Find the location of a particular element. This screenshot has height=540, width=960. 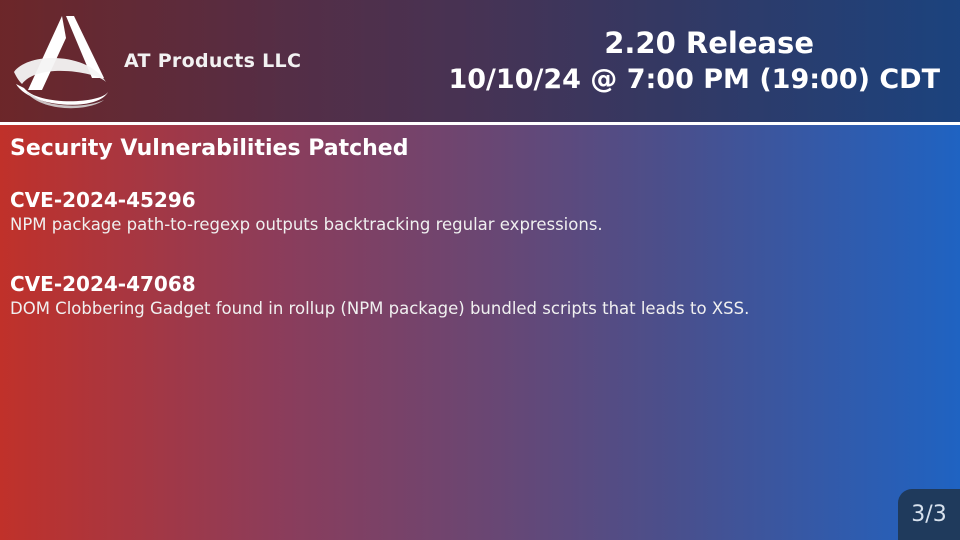

release-title: 2.20 Release is located at coordinates (709, 43).